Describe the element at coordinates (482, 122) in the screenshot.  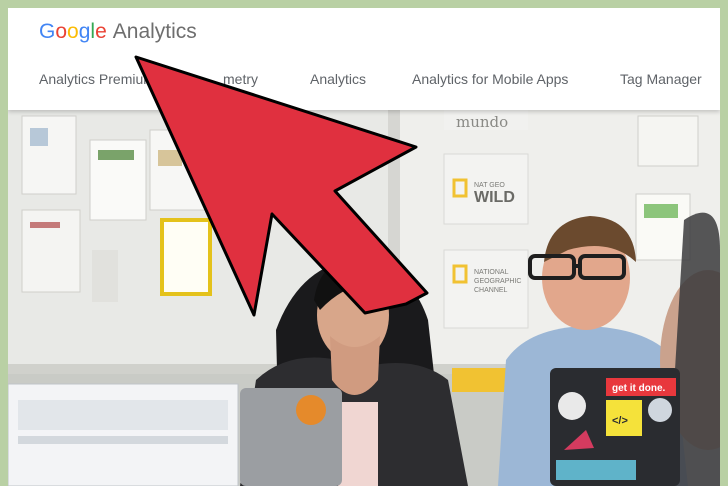
I see `sign-mundo: mundo` at that location.